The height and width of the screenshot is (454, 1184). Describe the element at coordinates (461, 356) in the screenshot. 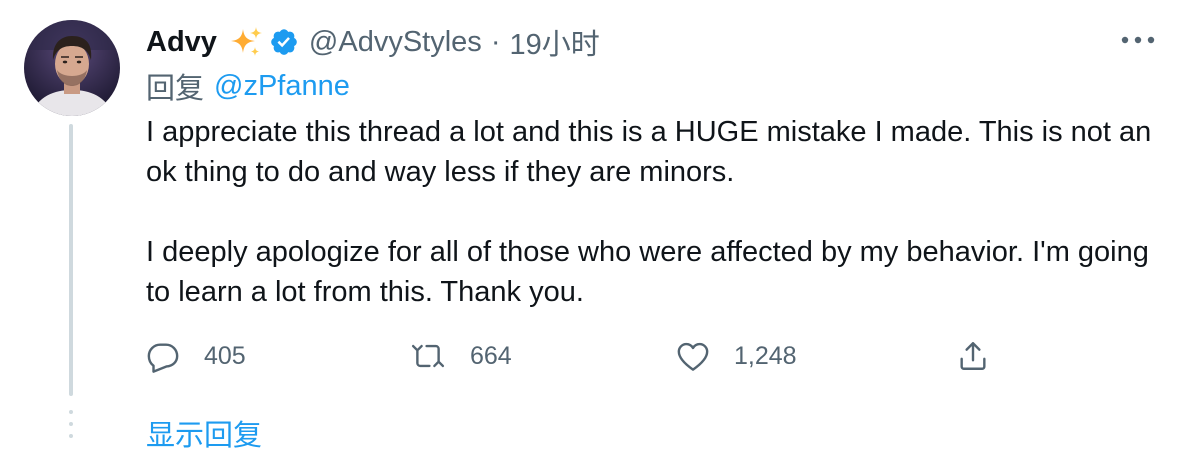

I see `retweet-button: 664` at that location.